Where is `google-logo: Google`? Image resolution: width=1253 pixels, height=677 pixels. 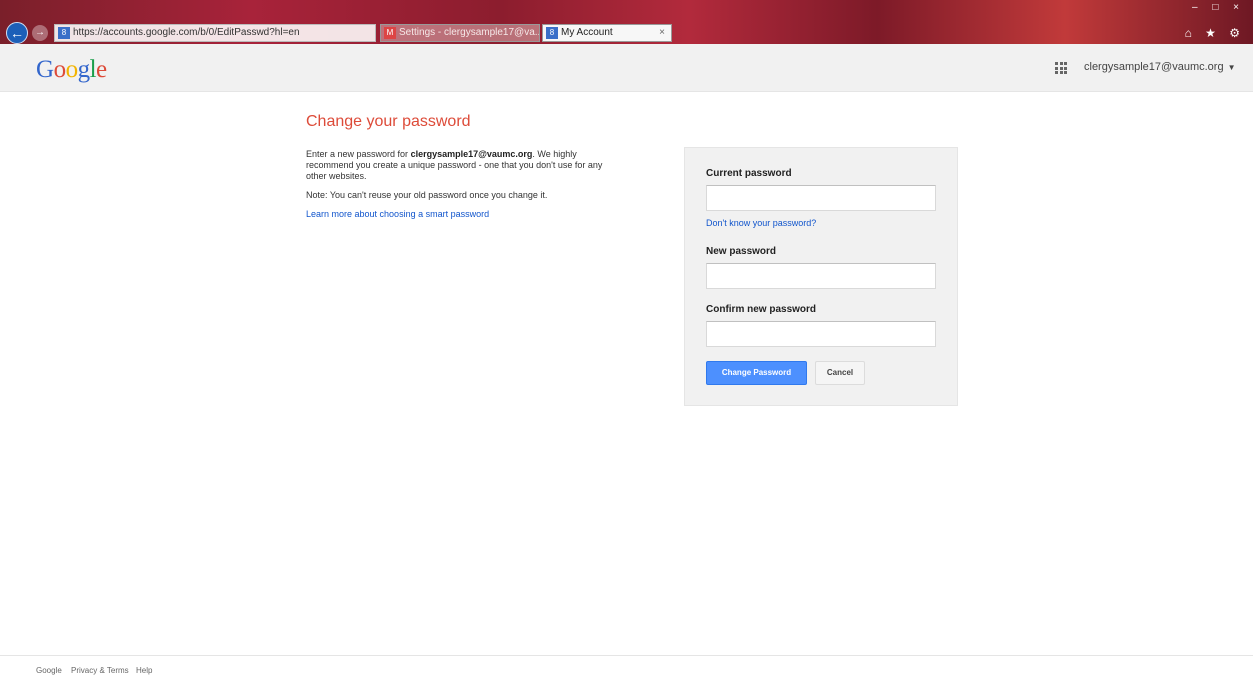
google-logo: Google is located at coordinates (71, 70).